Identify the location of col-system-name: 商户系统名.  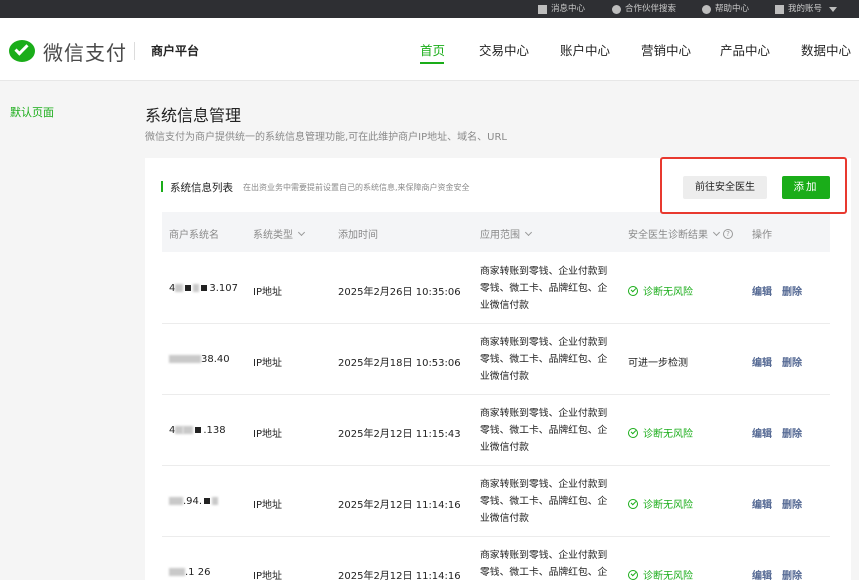
(194, 235).